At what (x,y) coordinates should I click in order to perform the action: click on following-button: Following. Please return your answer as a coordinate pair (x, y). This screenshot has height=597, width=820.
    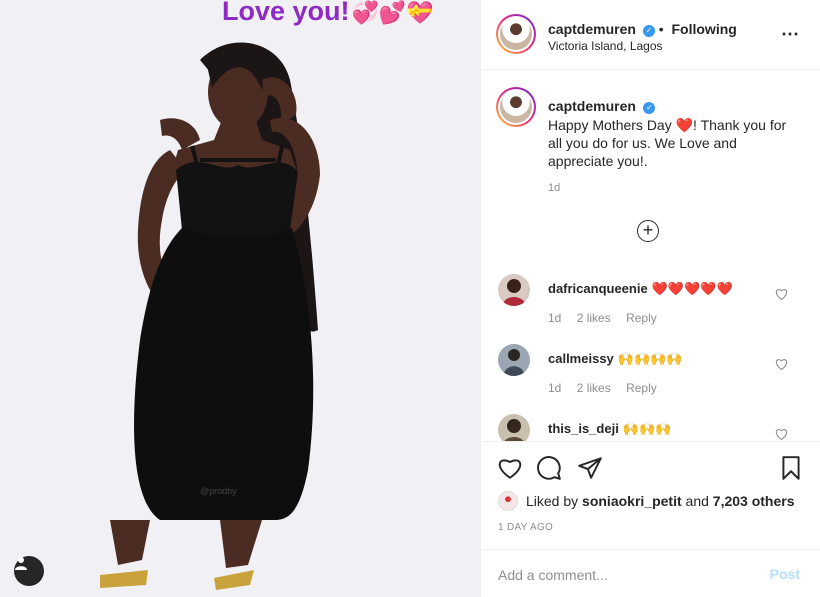
    Looking at the image, I should click on (704, 29).